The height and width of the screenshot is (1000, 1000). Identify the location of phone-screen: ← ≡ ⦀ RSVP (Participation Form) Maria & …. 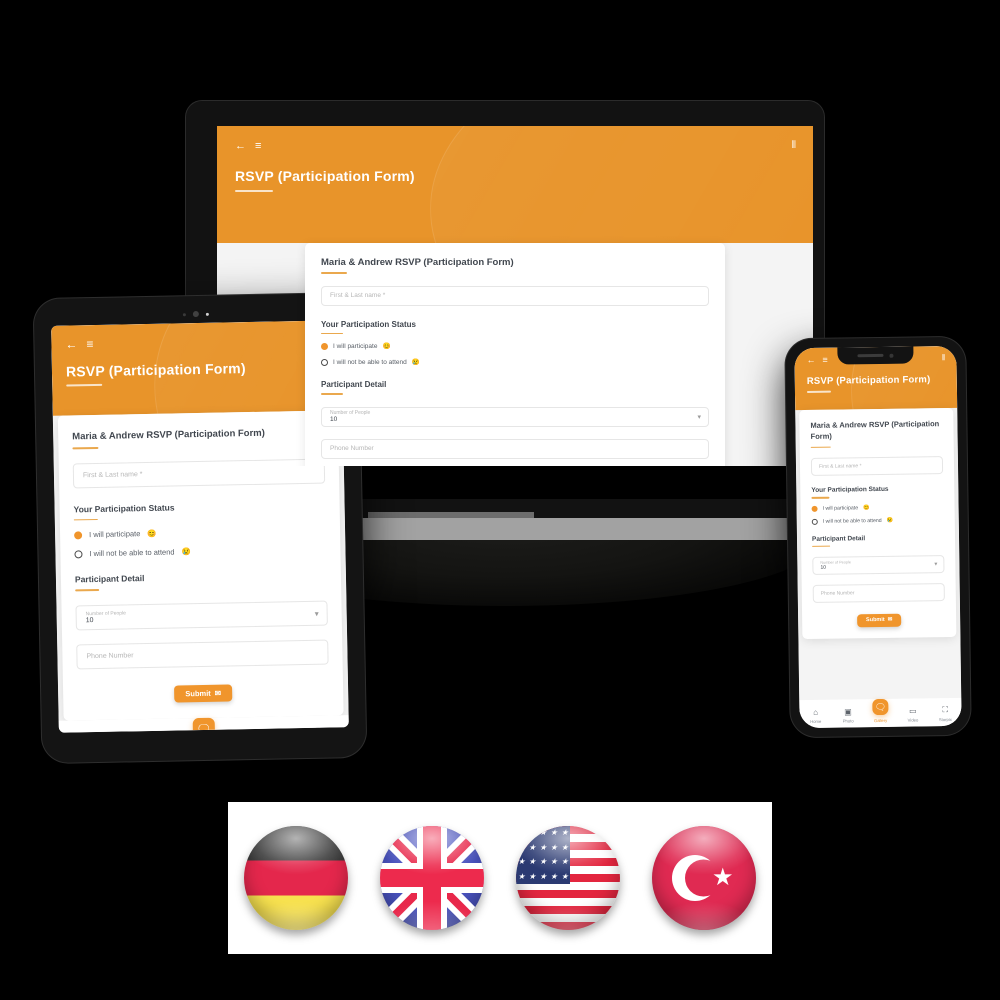
(878, 537).